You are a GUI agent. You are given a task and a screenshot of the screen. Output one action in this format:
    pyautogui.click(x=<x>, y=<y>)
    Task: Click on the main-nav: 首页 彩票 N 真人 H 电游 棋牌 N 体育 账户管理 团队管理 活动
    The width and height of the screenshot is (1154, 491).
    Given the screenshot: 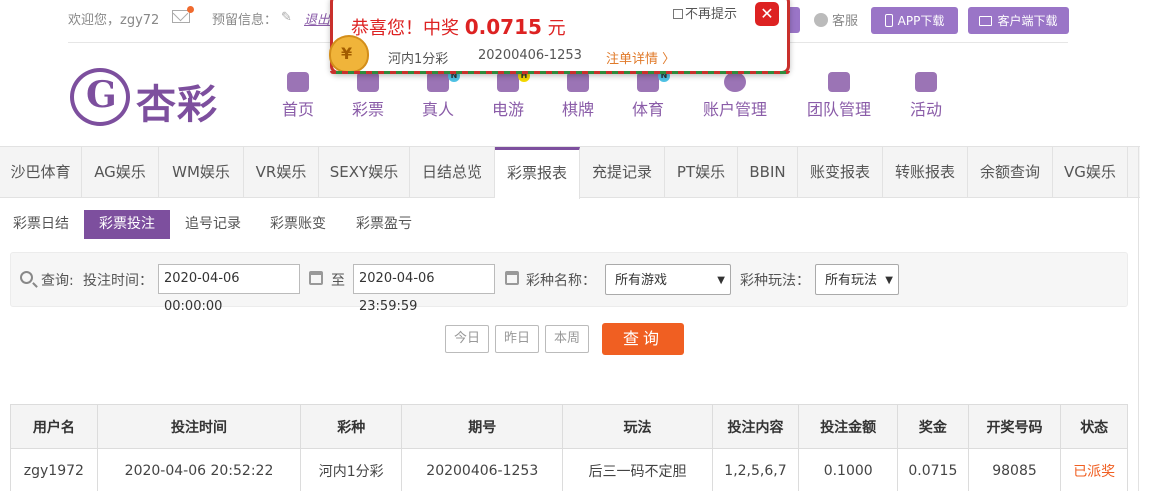 What is the action you would take?
    pyautogui.click(x=577, y=101)
    